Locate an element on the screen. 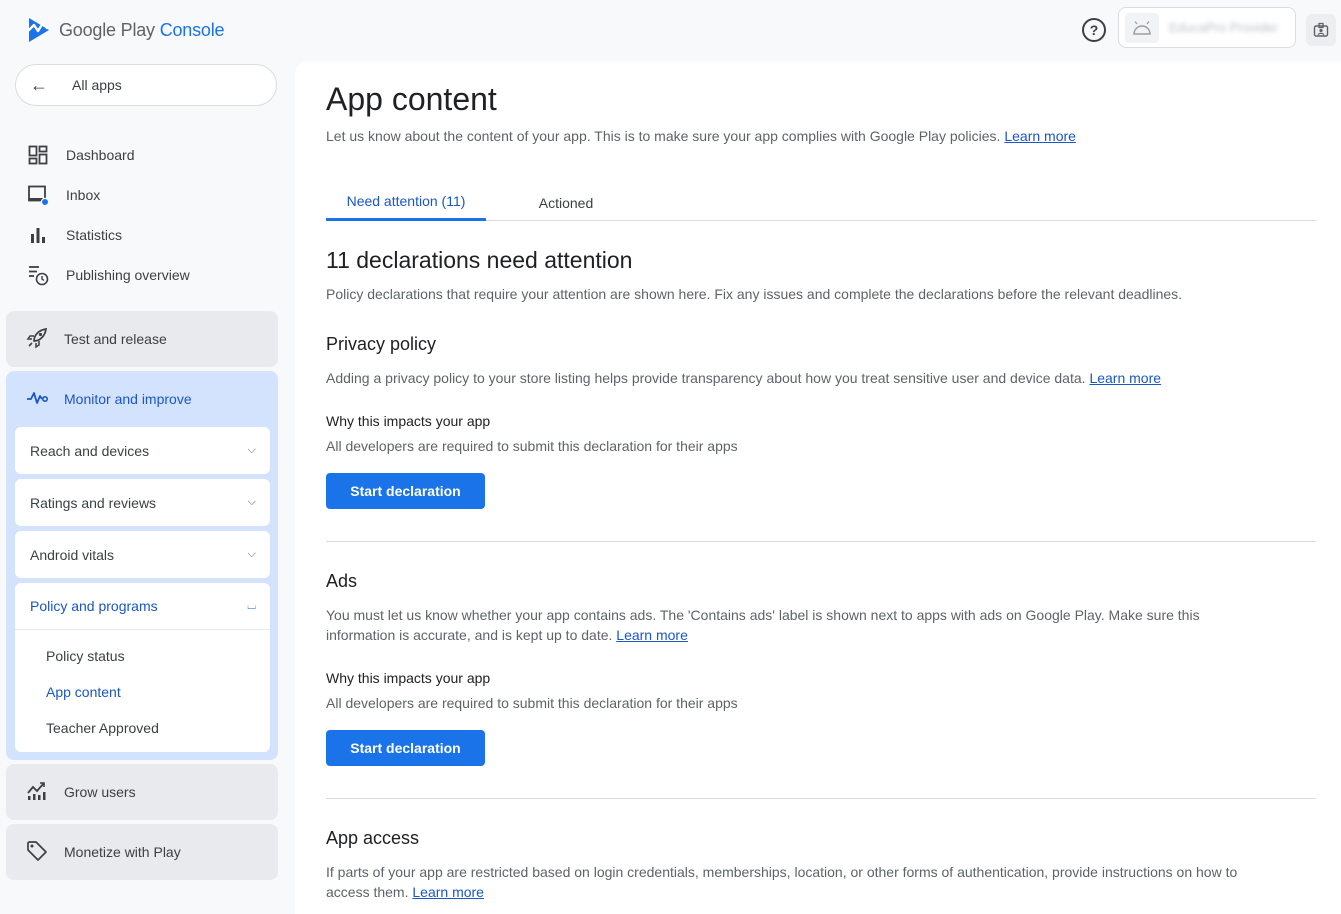 Image resolution: width=1341 pixels, height=914 pixels. all-apps-button: ← All apps is located at coordinates (146, 85).